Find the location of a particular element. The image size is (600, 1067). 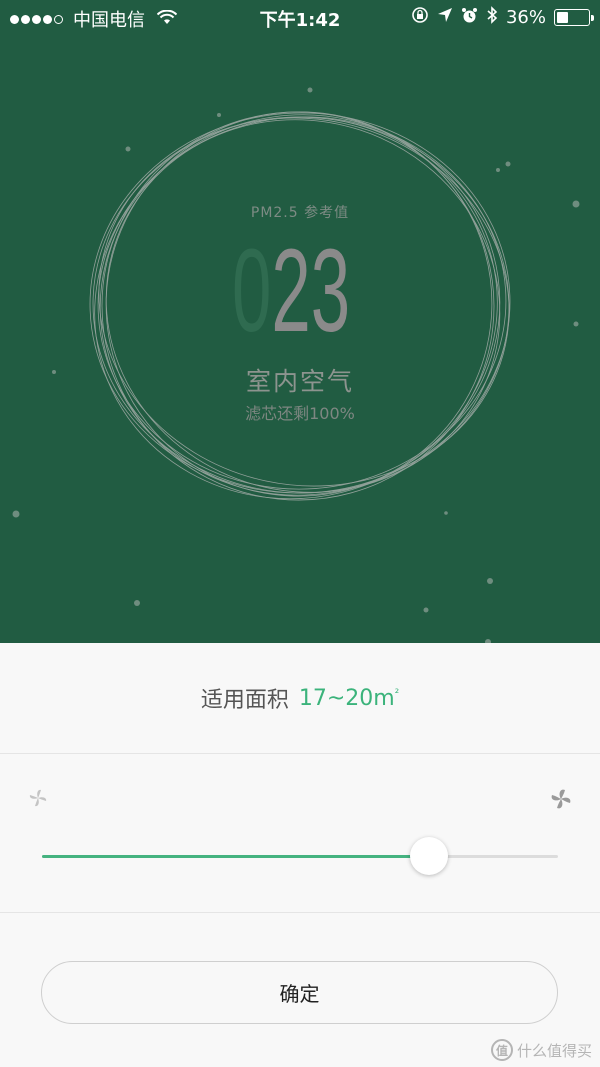

pm-digits: 23 is located at coordinates (311, 291).